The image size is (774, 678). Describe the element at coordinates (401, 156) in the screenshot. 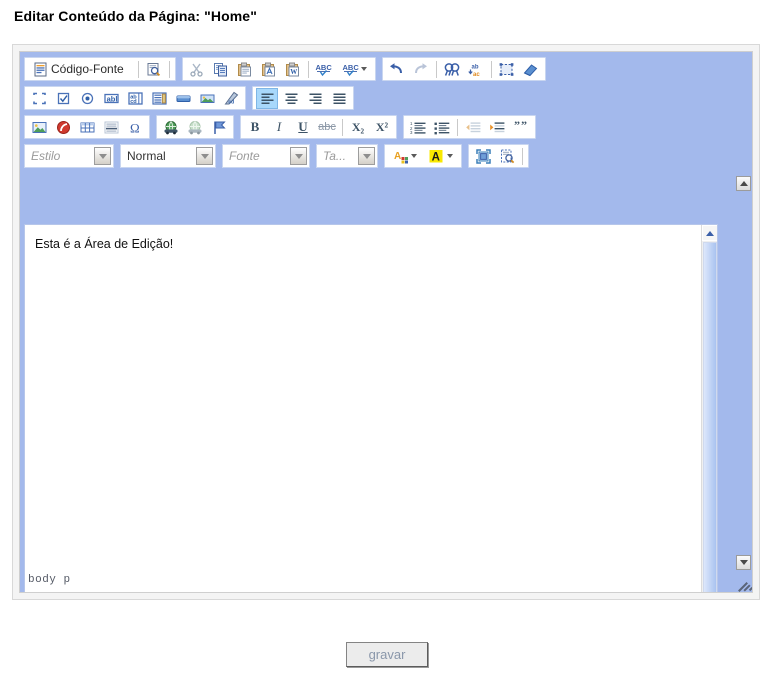

I see `text-color-icon: A` at that location.